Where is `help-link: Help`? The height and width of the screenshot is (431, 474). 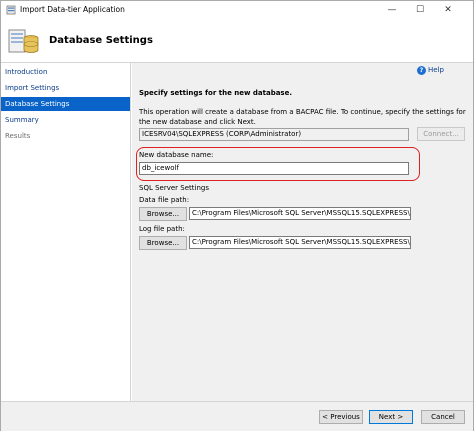 help-link: Help is located at coordinates (436, 70).